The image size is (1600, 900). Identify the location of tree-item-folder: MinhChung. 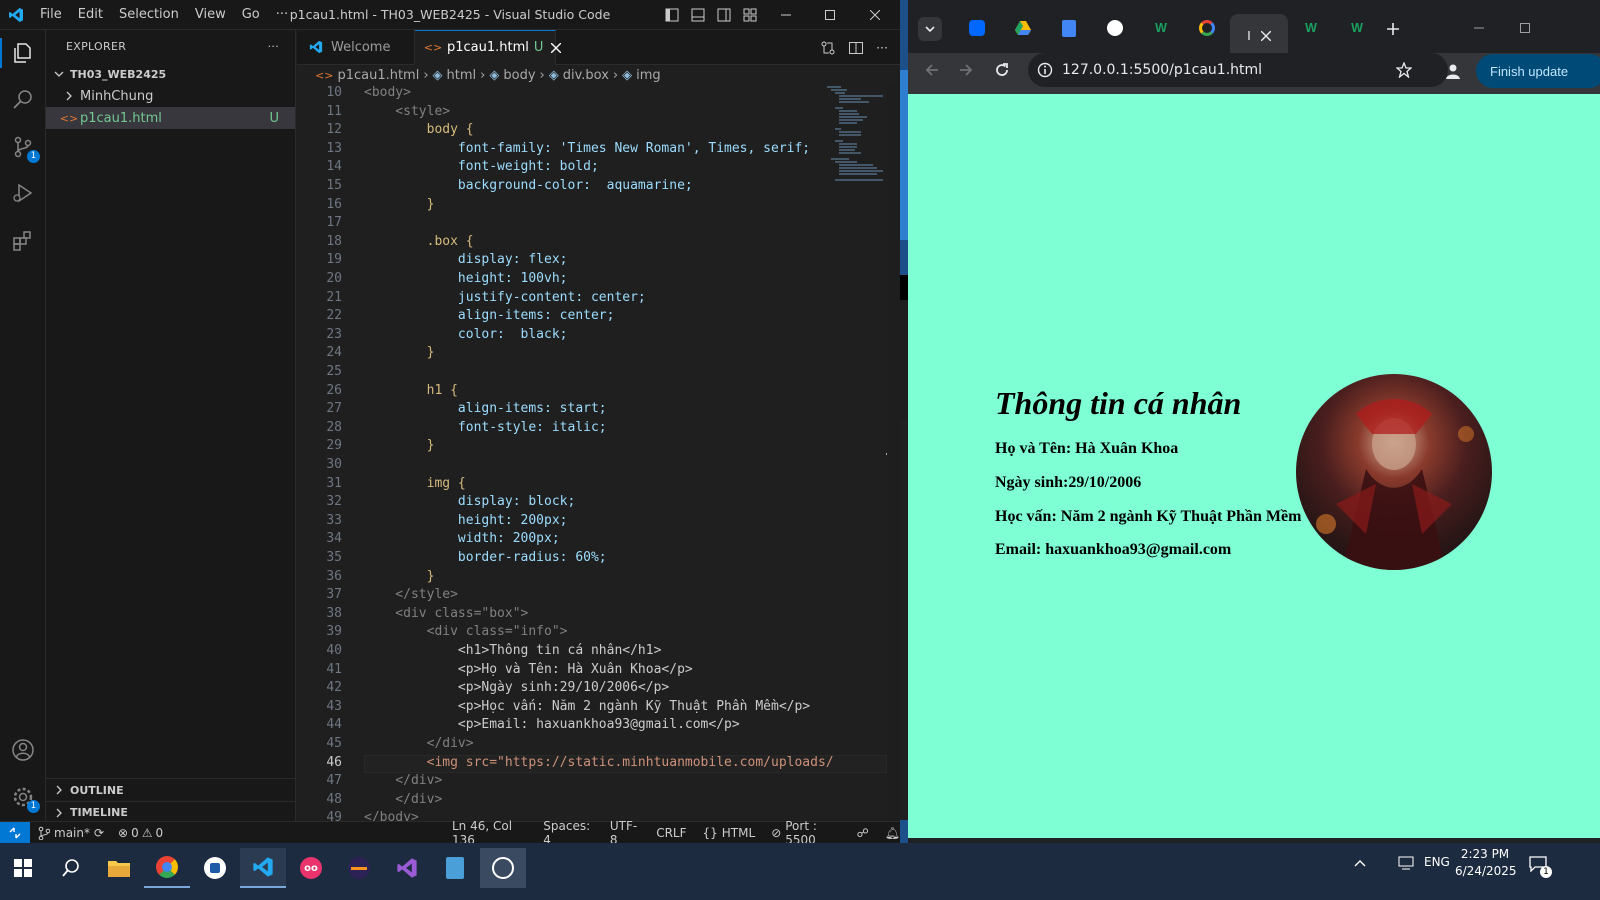
(170, 96).